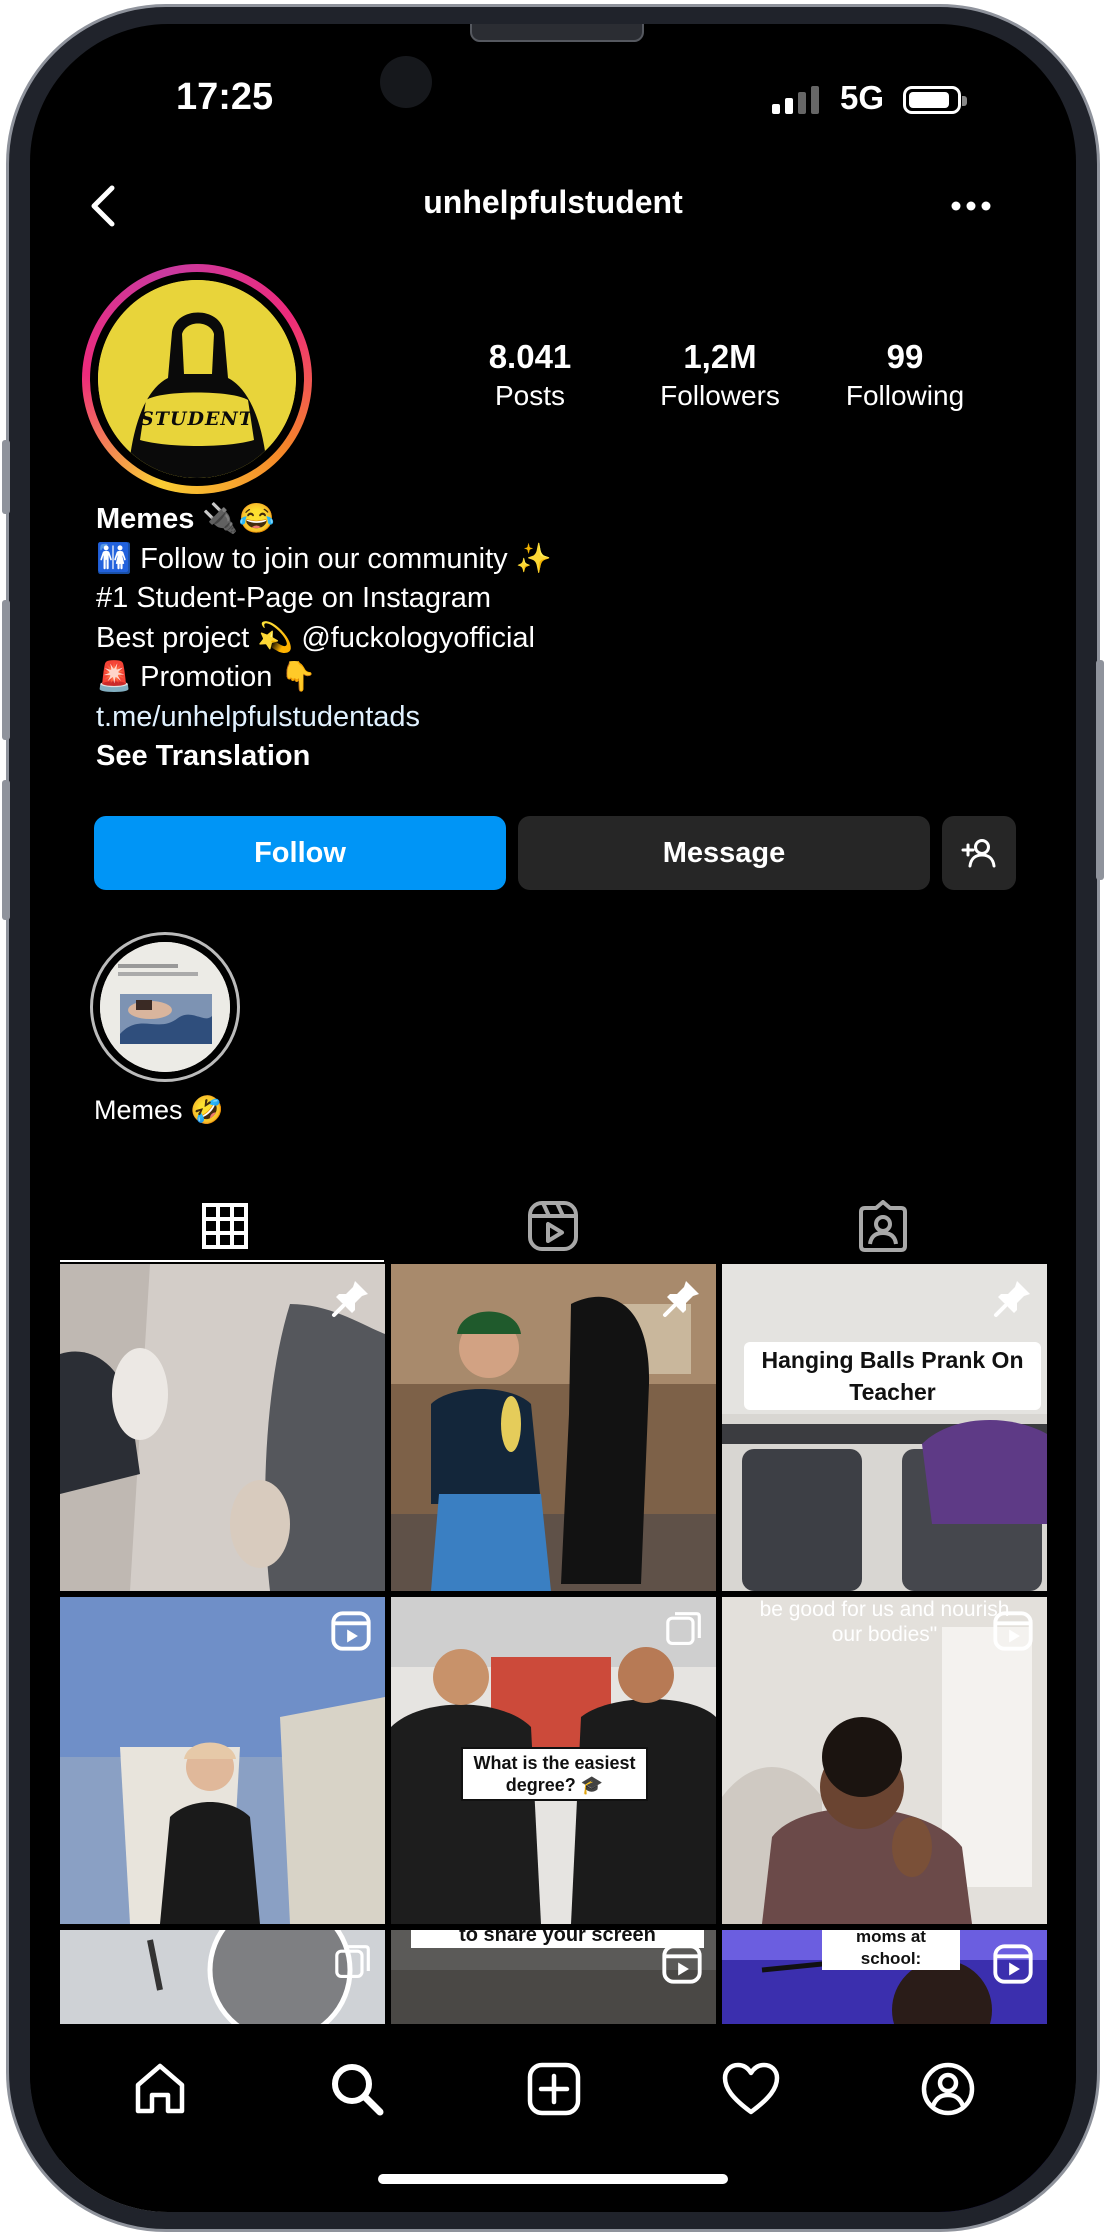  I want to click on following-label: Following, so click(905, 395).